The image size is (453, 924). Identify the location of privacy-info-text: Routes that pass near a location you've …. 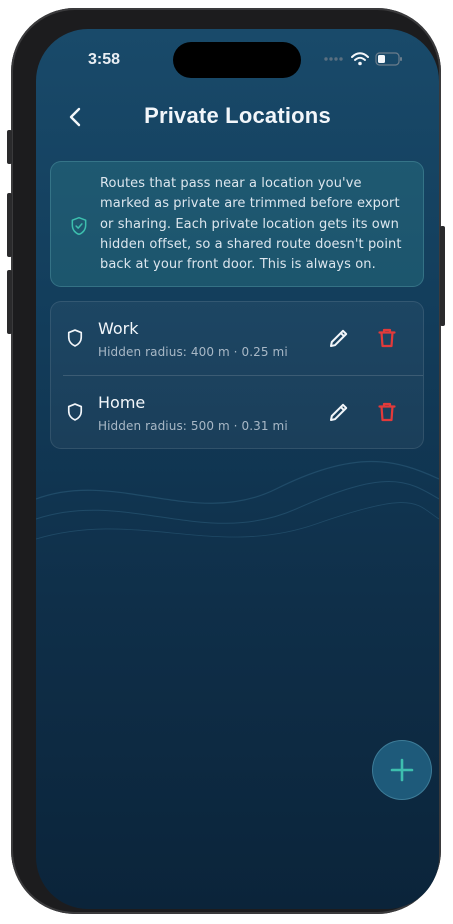
(251, 224).